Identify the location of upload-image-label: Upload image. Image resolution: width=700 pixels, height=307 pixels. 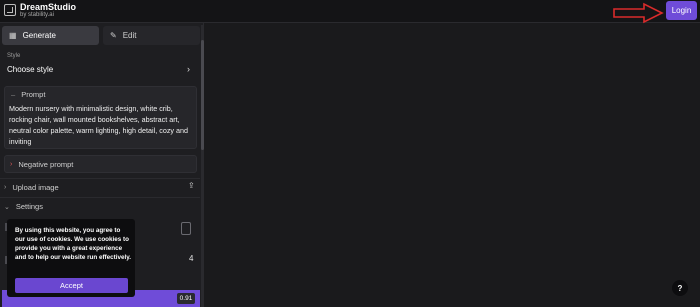
(35, 187).